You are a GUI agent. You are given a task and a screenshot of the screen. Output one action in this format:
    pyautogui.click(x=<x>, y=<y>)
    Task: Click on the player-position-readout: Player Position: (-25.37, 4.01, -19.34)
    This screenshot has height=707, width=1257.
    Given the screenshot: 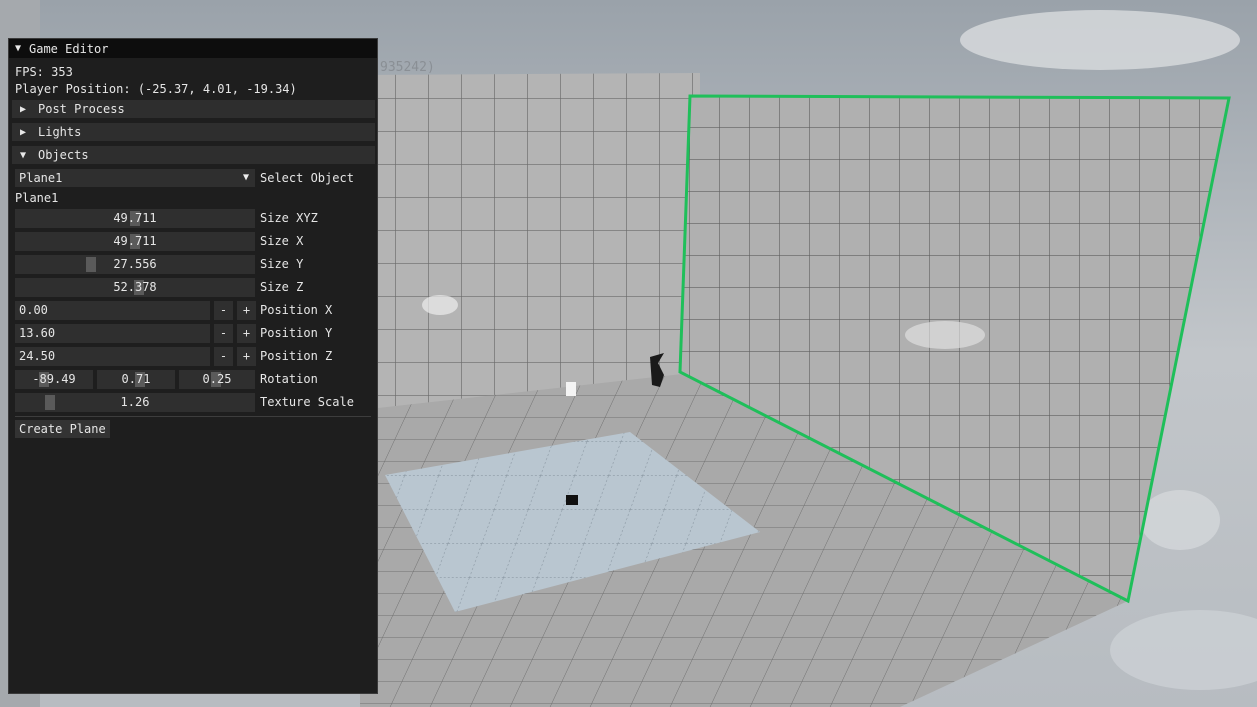 What is the action you would take?
    pyautogui.click(x=156, y=89)
    